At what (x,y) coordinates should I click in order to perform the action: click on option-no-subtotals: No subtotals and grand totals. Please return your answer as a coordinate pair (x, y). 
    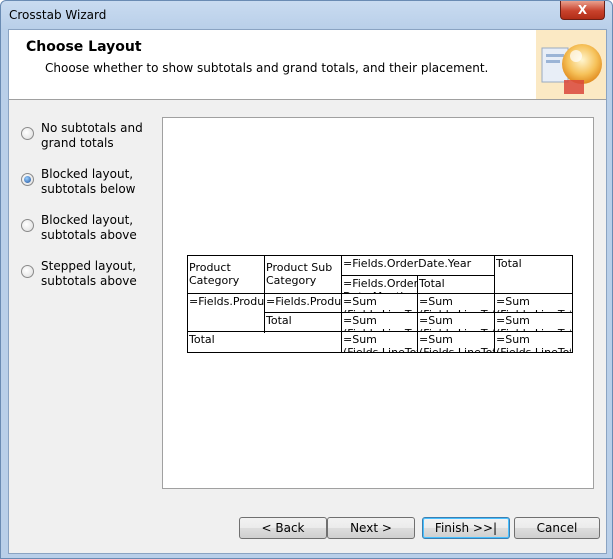
    Looking at the image, I should click on (91, 144).